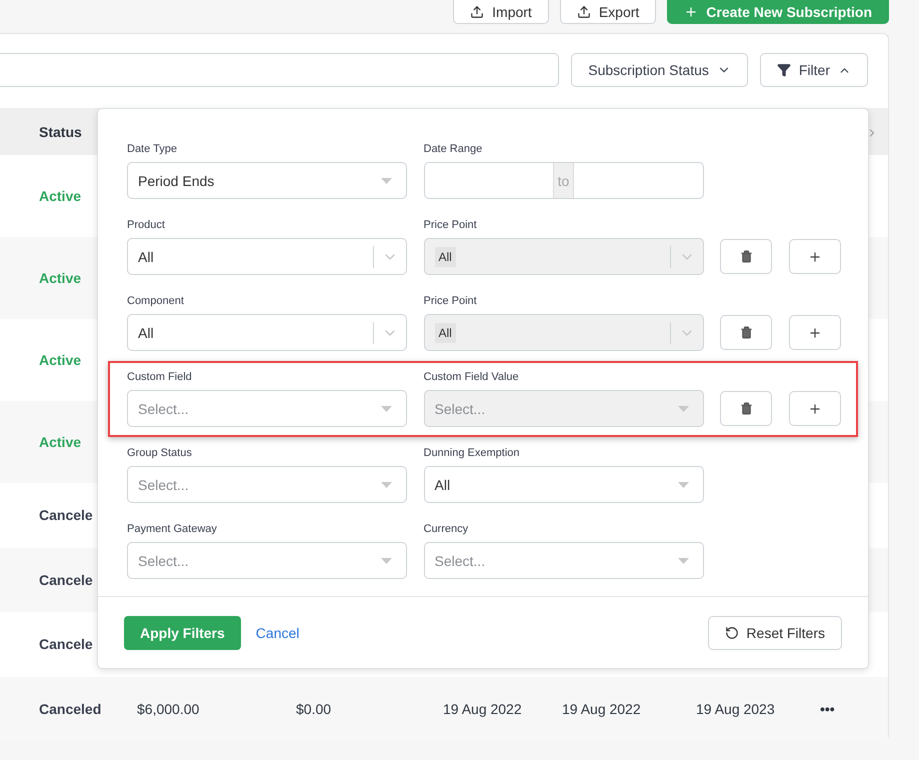 This screenshot has height=760, width=919. Describe the element at coordinates (70, 708) in the screenshot. I see `status-text: Canceled` at that location.